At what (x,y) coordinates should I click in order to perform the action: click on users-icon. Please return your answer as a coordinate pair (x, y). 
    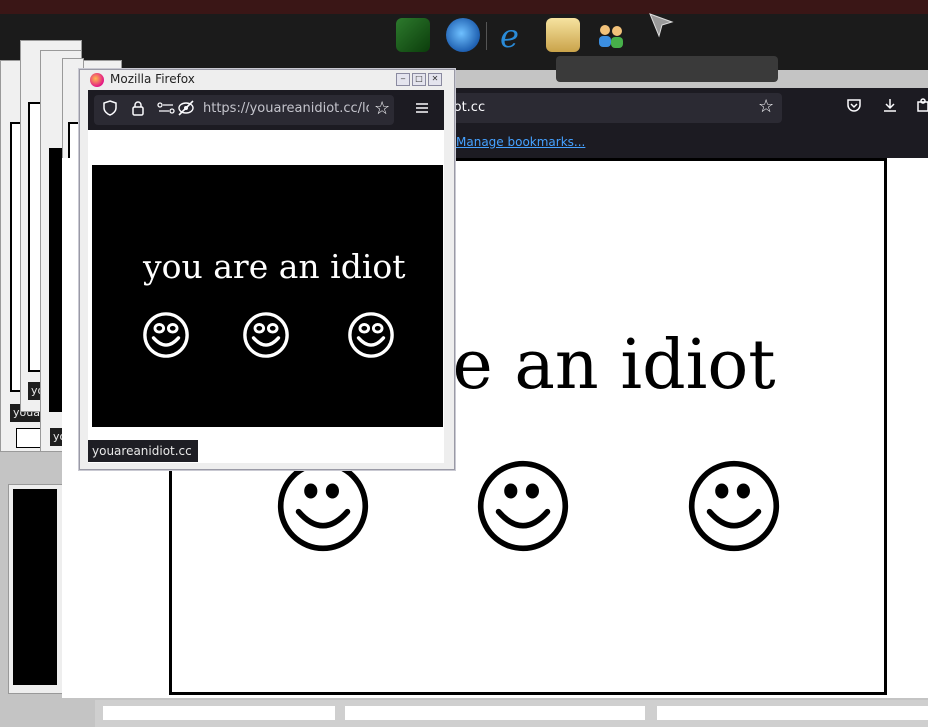
    Looking at the image, I should click on (611, 35).